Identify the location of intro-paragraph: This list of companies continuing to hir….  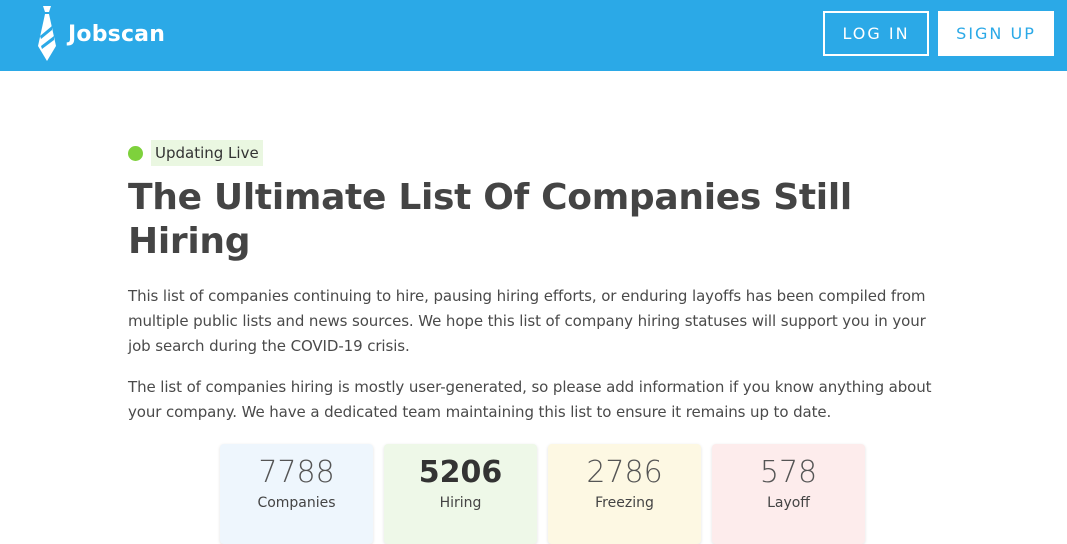
(527, 321).